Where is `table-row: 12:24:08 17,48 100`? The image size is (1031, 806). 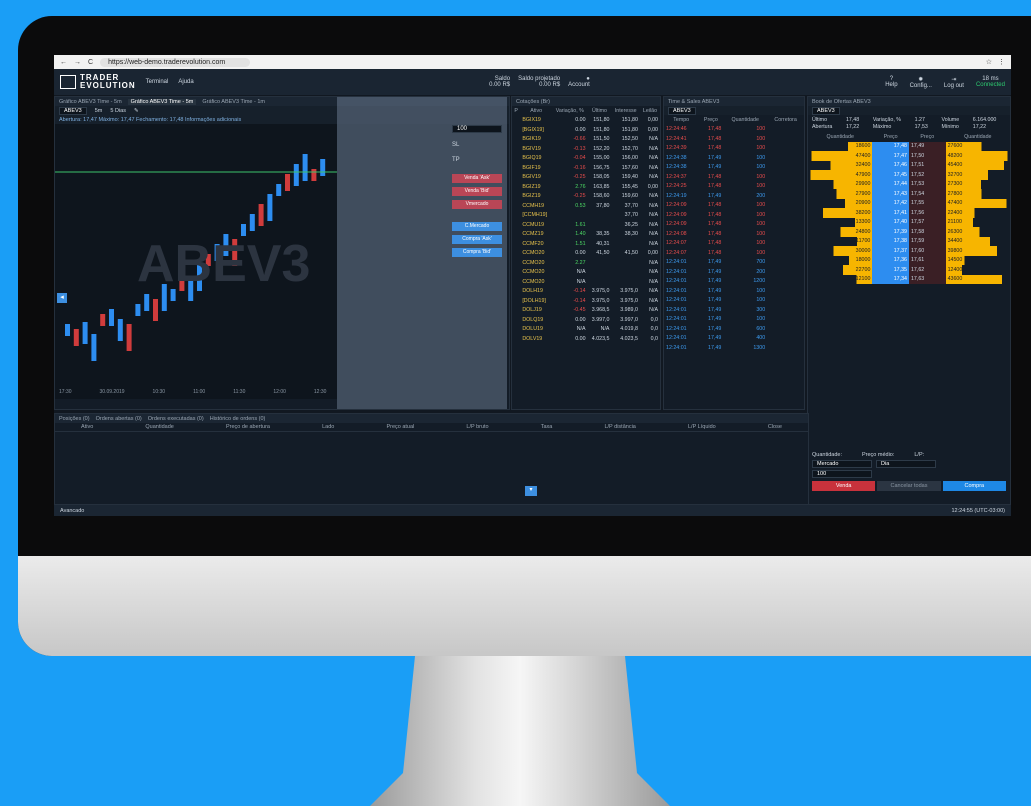 table-row: 12:24:08 17,48 100 is located at coordinates (734, 234).